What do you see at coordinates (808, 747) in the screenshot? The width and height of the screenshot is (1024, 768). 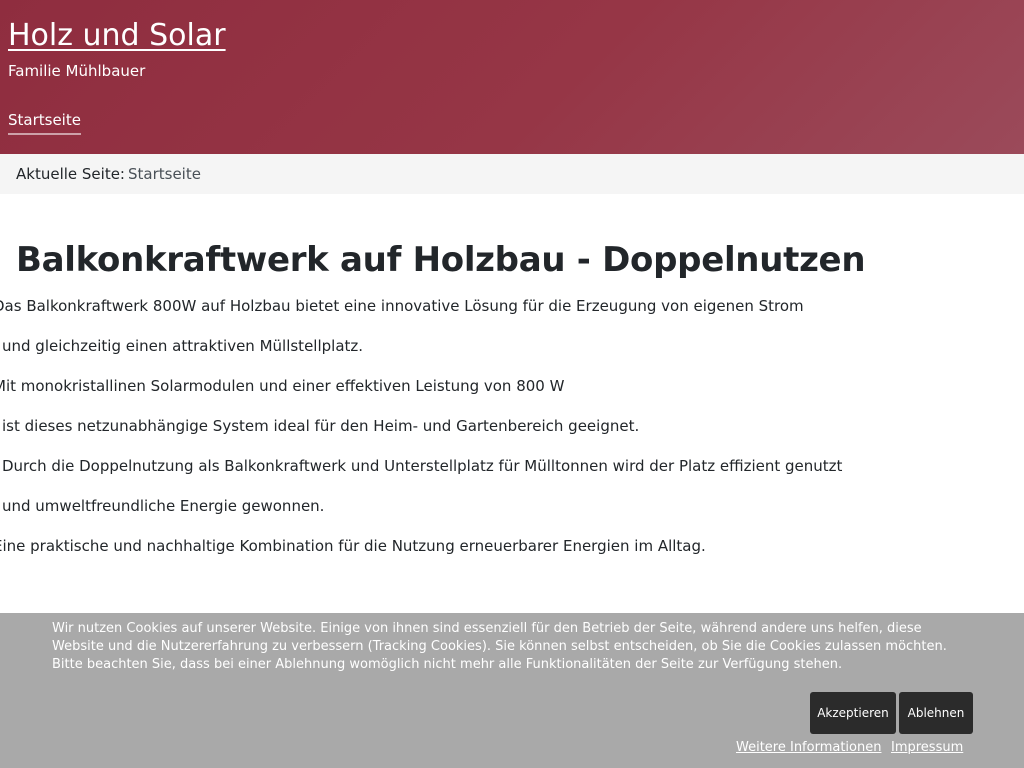 I see `more-info-link: Weitere Informationen` at bounding box center [808, 747].